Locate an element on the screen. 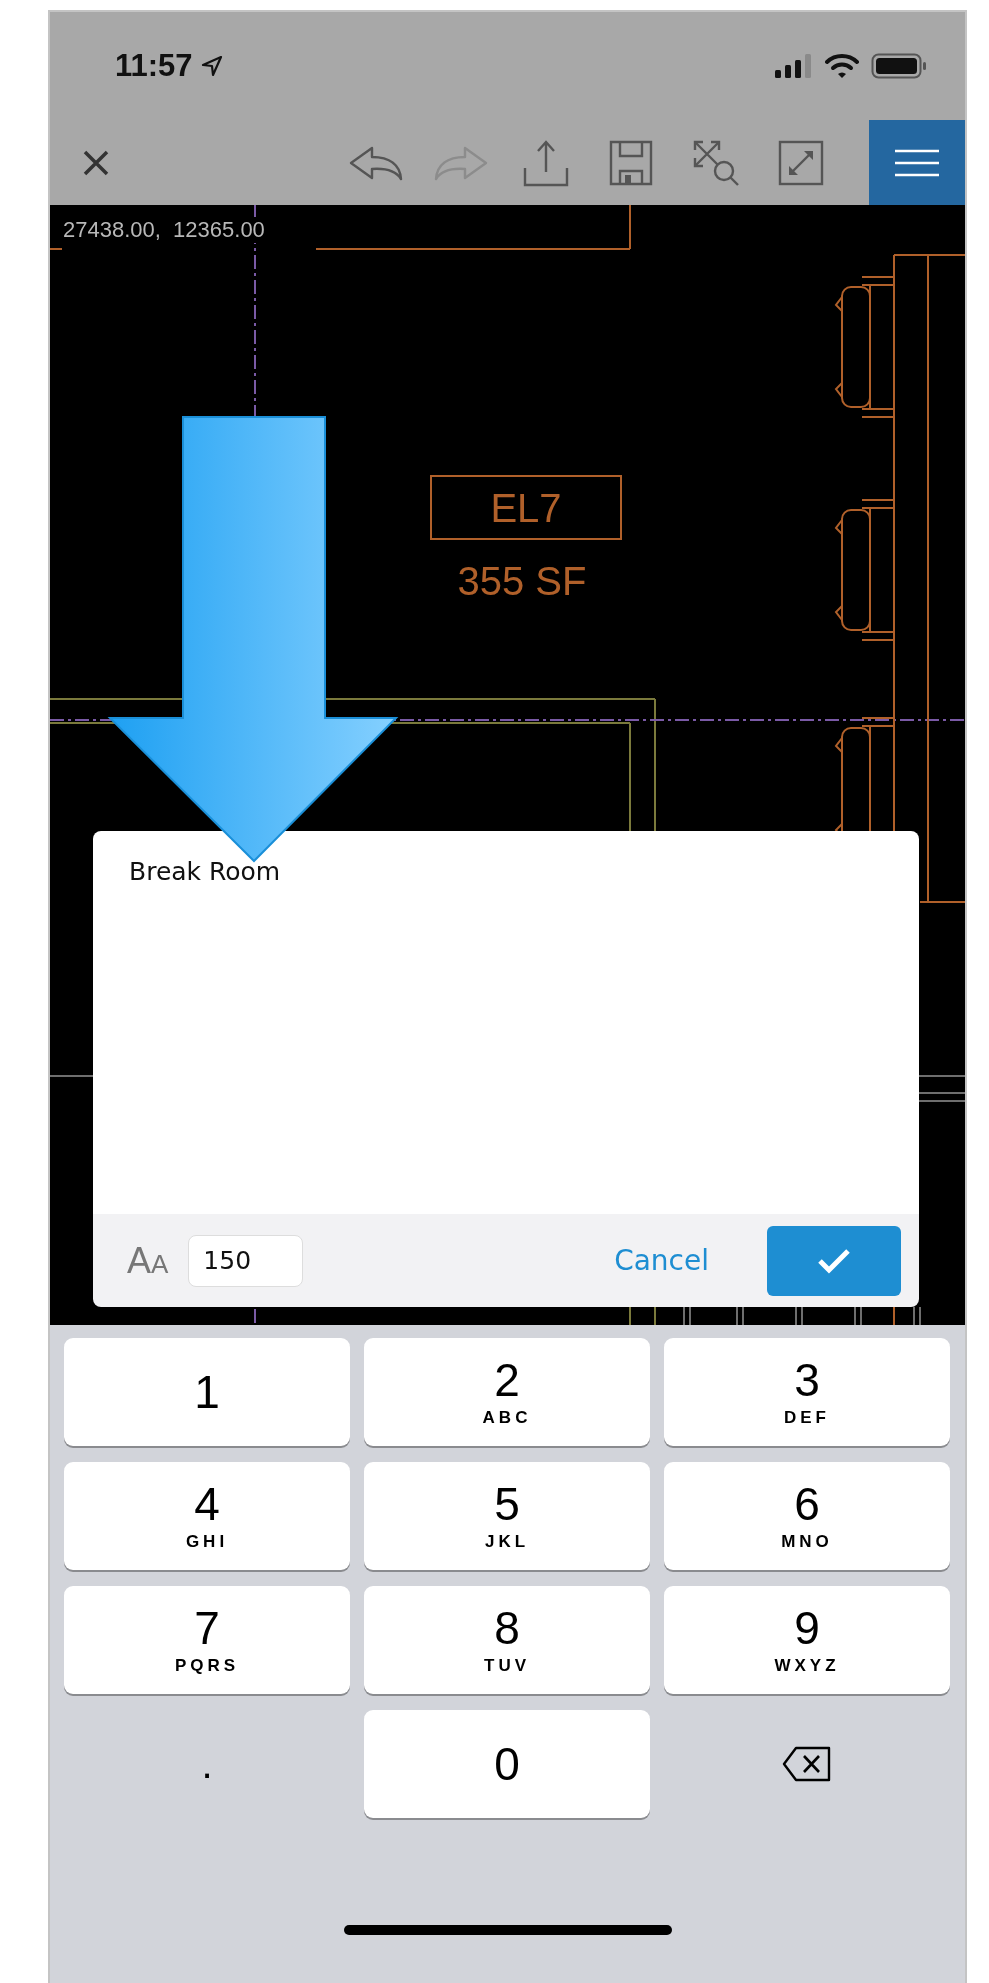 The width and height of the screenshot is (989, 1983). keypad-key: 2 ABC is located at coordinates (507, 1392).